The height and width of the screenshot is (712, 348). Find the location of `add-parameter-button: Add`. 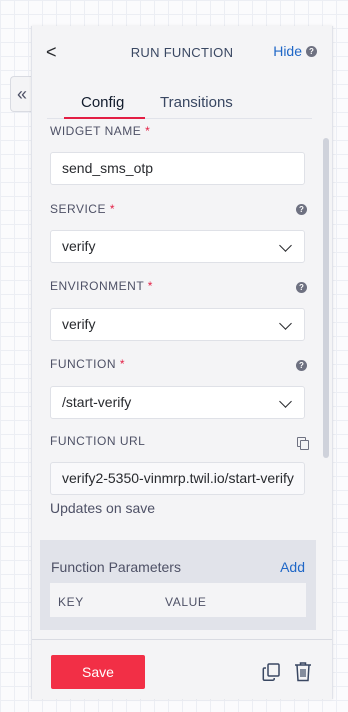

add-parameter-button: Add is located at coordinates (292, 567).